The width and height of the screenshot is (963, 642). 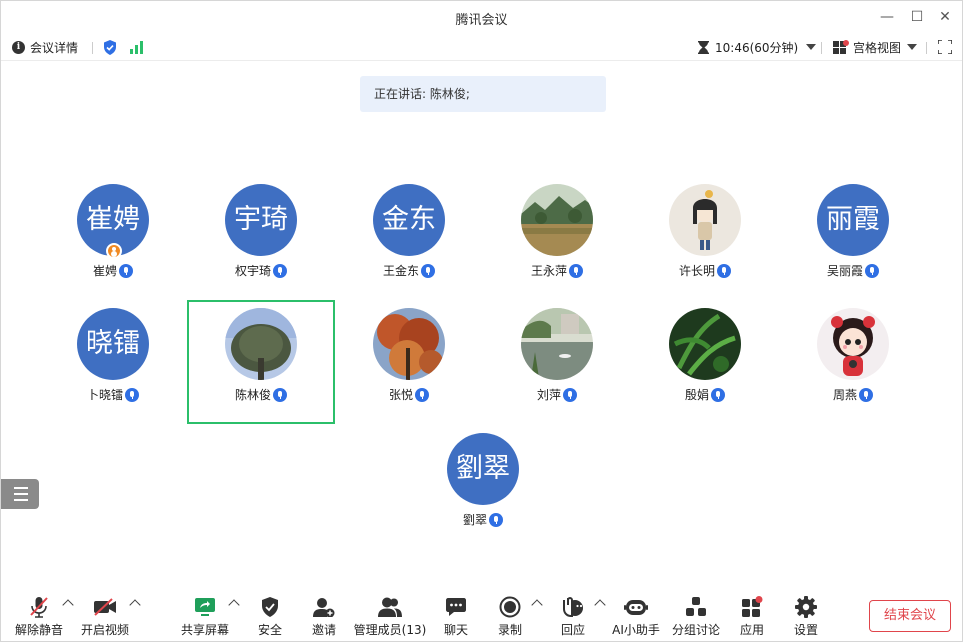 I want to click on members-icon, so click(x=390, y=607).